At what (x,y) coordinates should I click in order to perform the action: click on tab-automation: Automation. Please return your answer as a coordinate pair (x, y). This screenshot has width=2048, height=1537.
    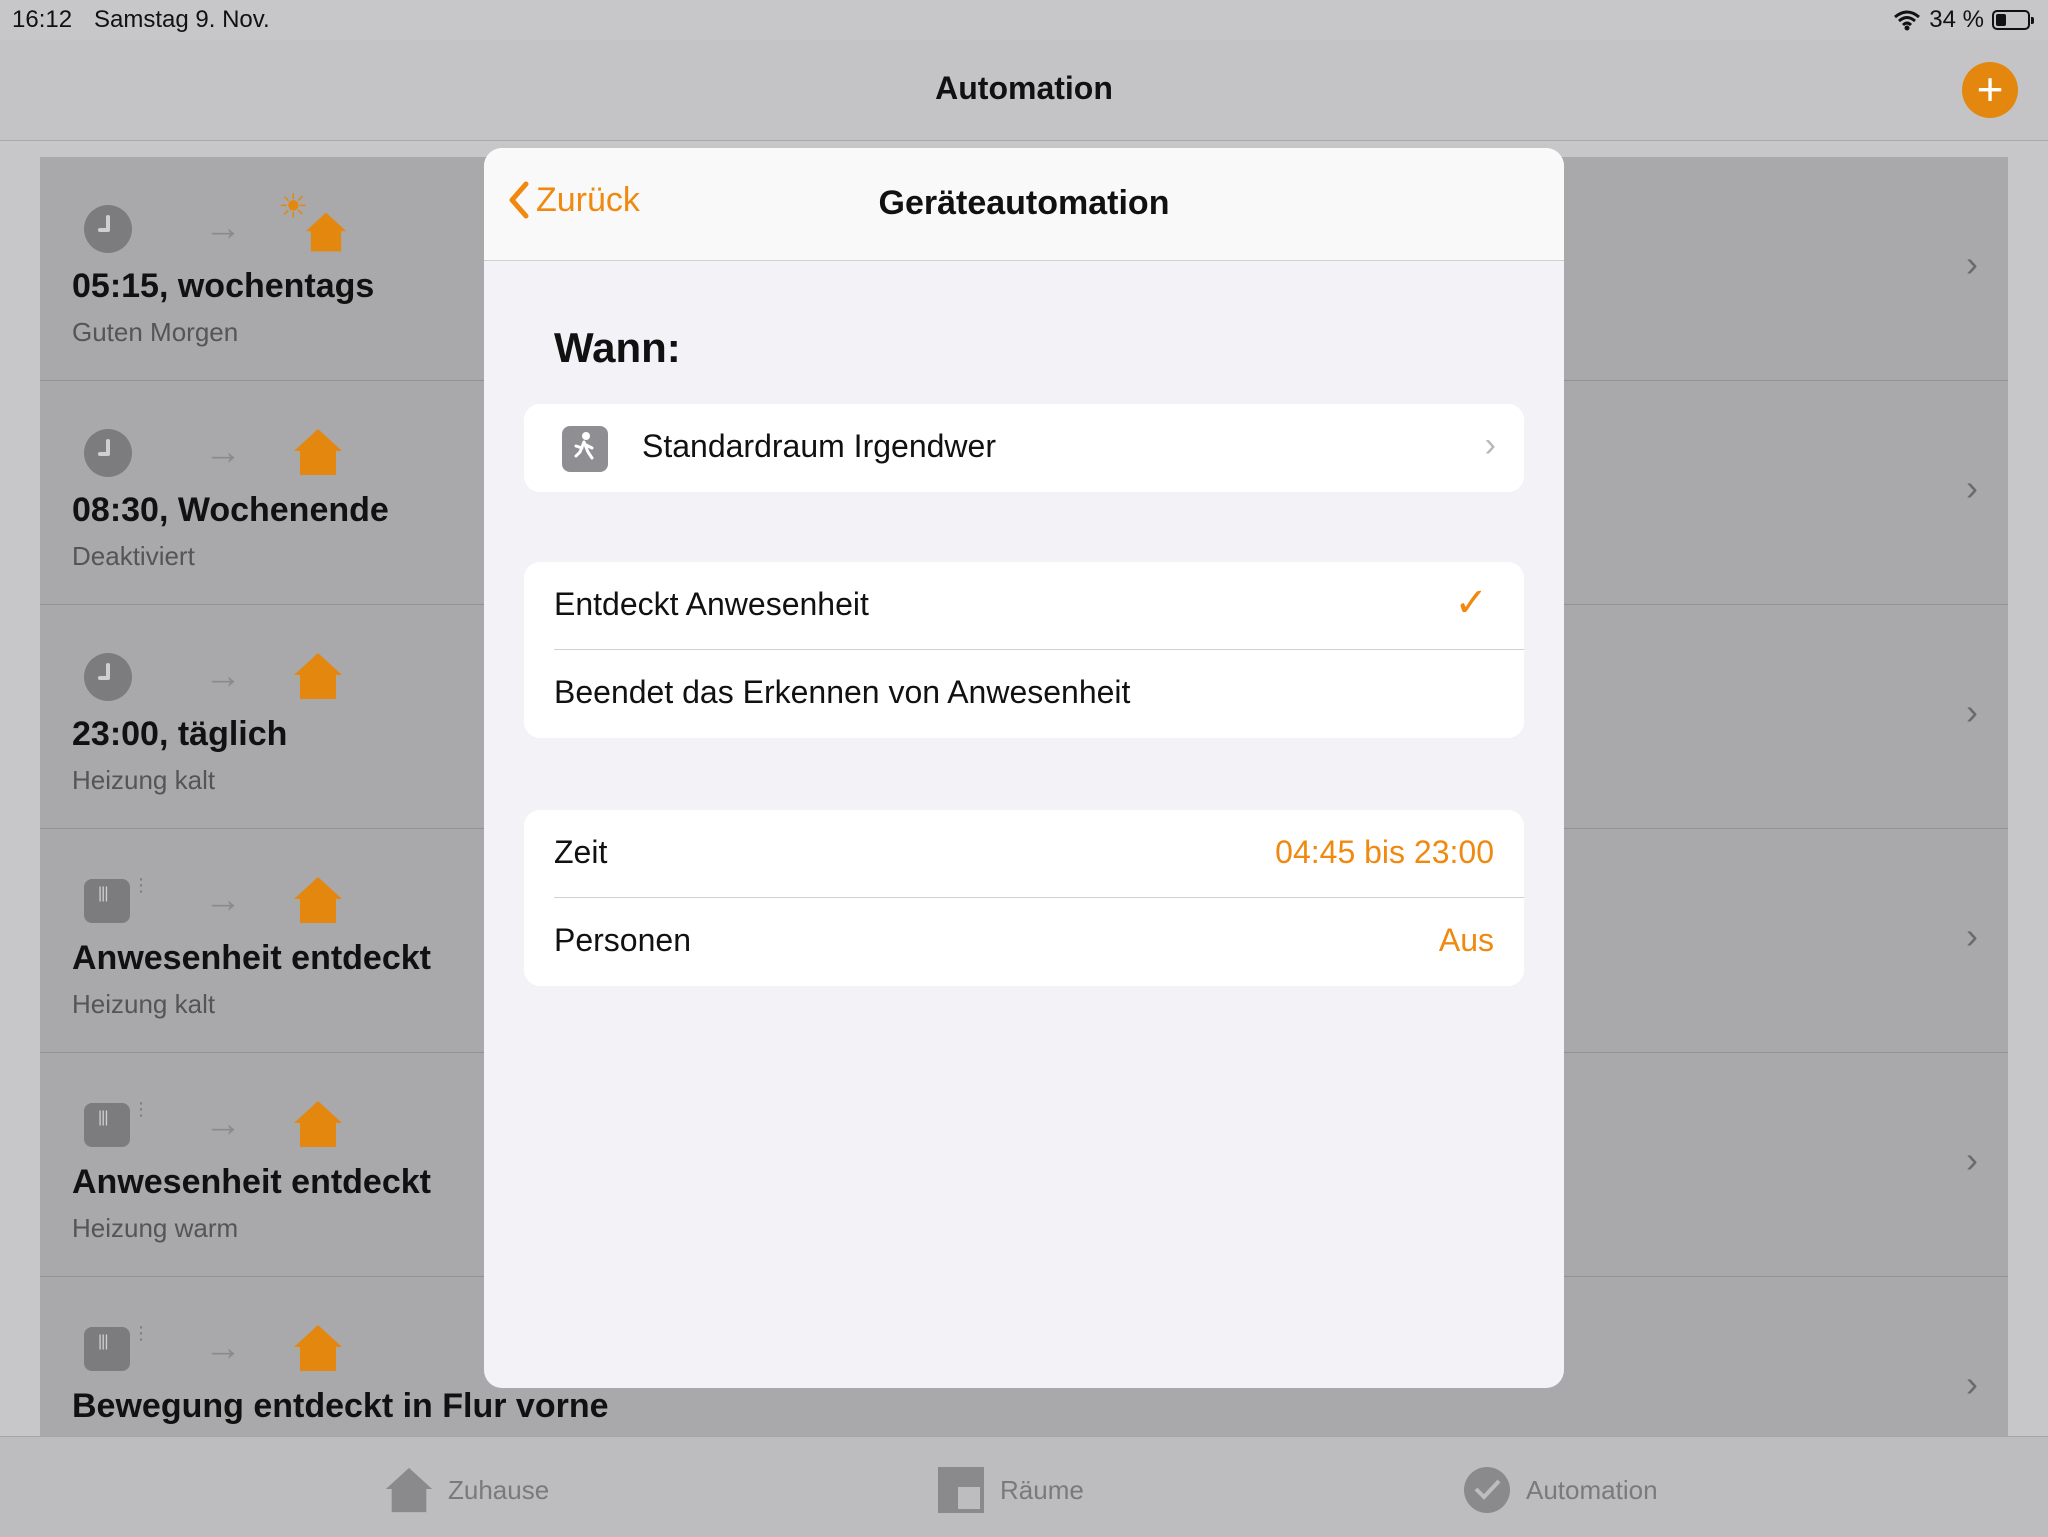
    Looking at the image, I should click on (1560, 1490).